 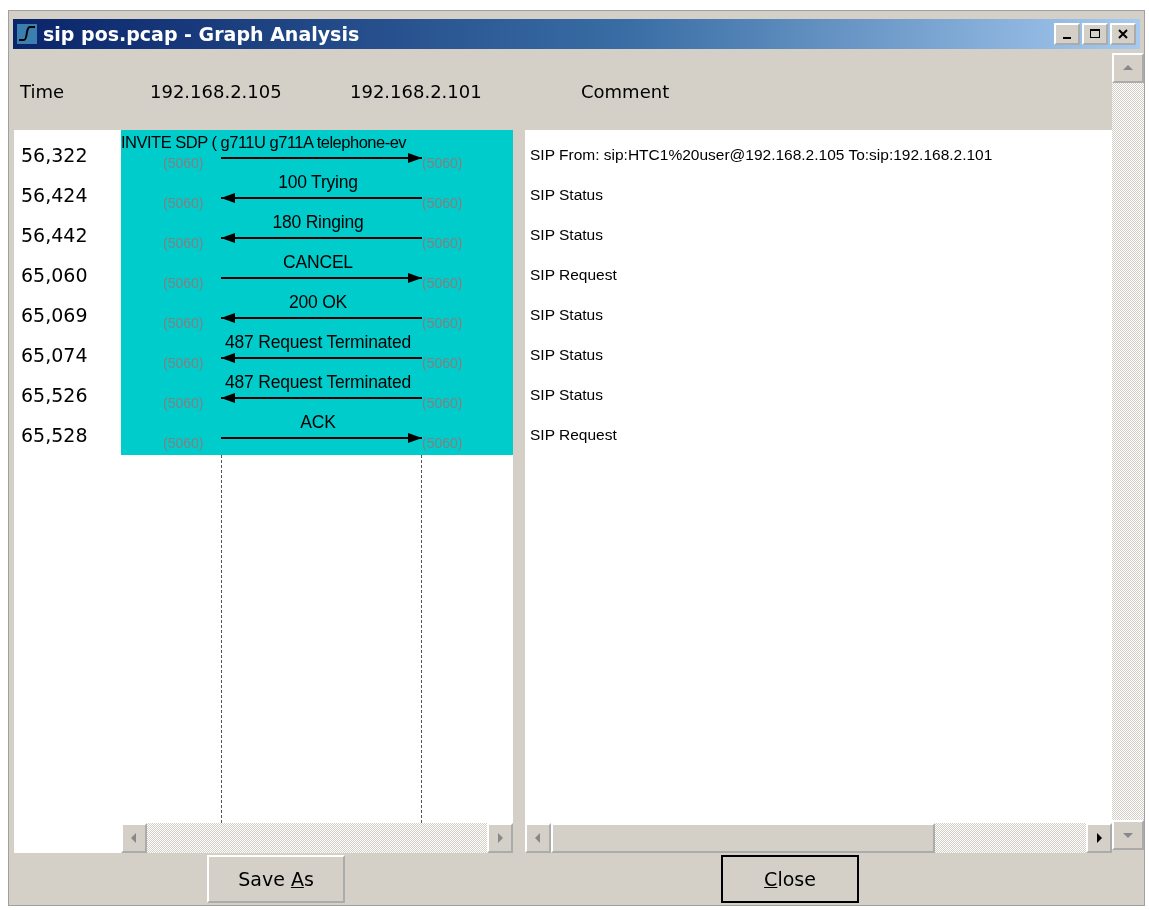 I want to click on time-cell: 65,526, so click(x=54, y=395).